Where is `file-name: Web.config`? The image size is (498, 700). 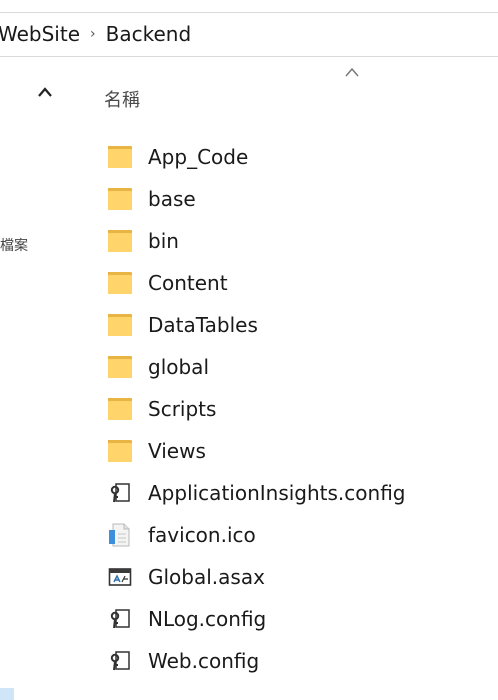
file-name: Web.config is located at coordinates (204, 661).